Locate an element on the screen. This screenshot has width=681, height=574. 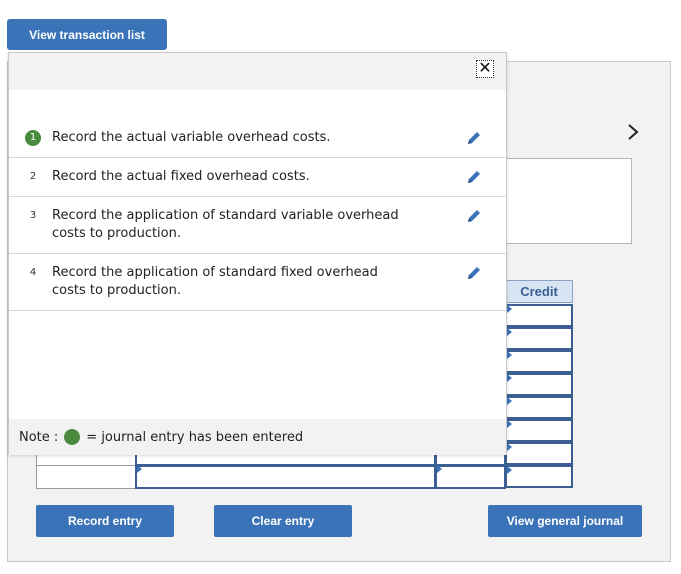
credit-column-header: Credit is located at coordinates (539, 291).